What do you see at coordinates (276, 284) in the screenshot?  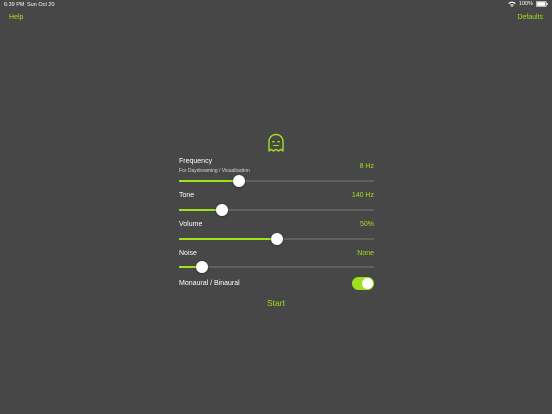 I see `mode-row: Monaural / Binaural` at bounding box center [276, 284].